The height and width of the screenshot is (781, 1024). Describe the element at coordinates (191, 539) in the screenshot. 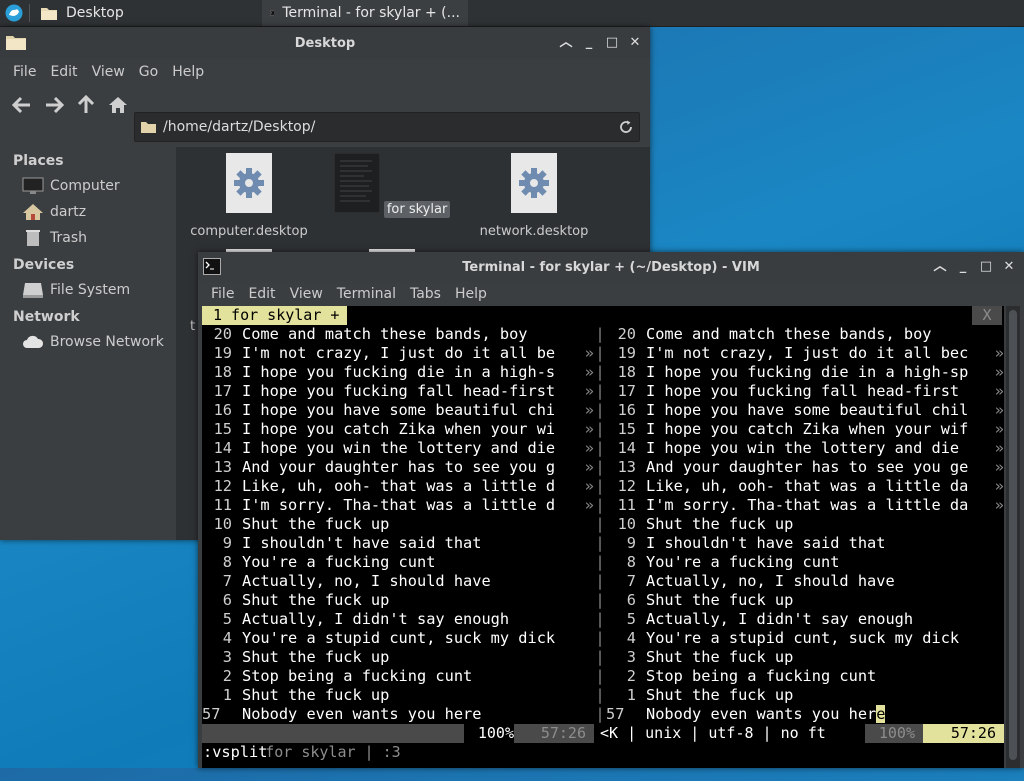

I see `partial-label: “` at that location.